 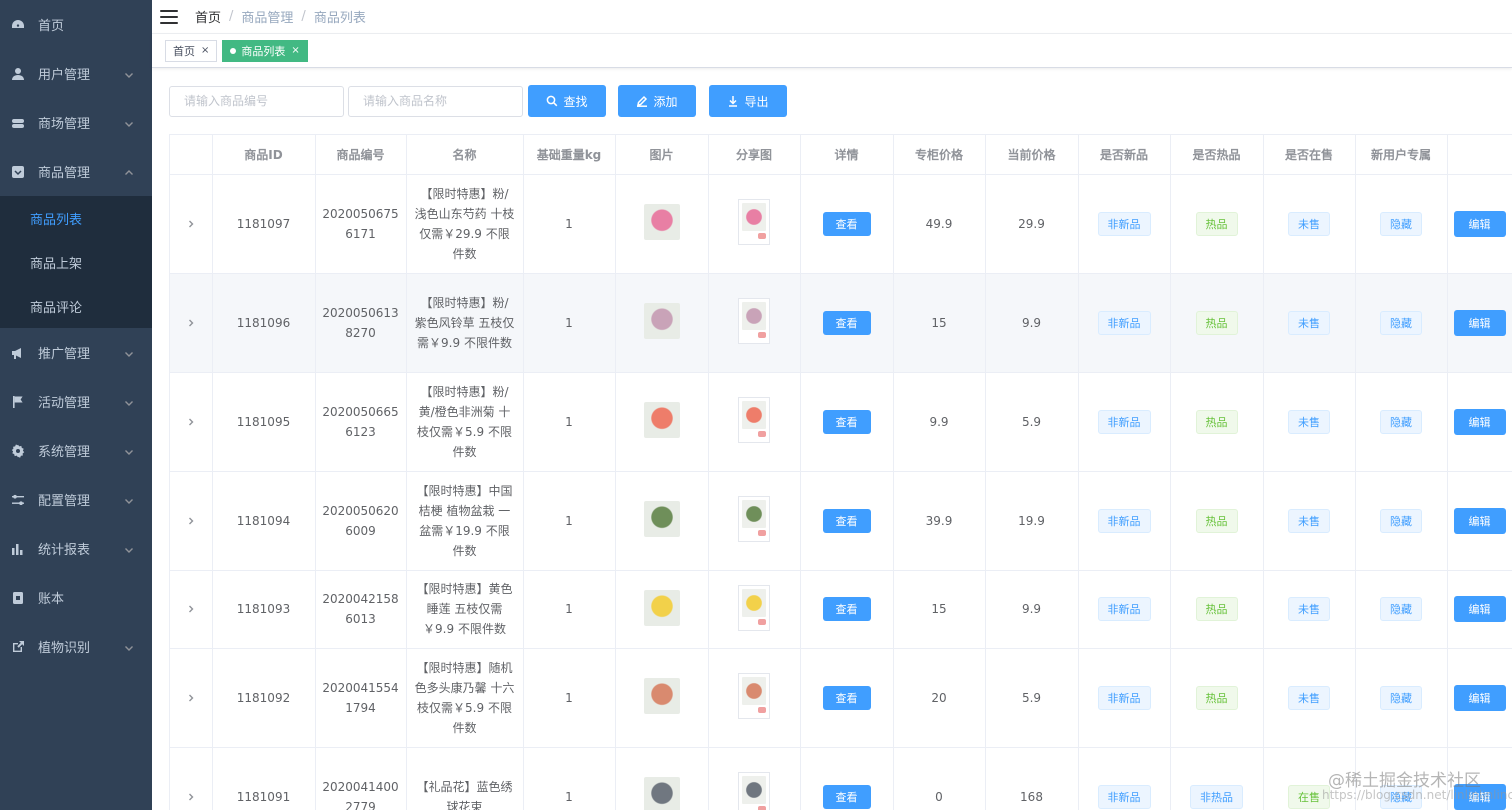 What do you see at coordinates (832, 17) in the screenshot?
I see `navbar: 首页 / 商品管理 / 商品列表` at bounding box center [832, 17].